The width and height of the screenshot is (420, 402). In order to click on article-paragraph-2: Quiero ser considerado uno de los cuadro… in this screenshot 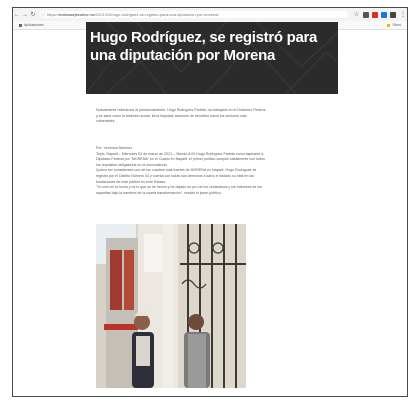, I will do `click(176, 176)`.